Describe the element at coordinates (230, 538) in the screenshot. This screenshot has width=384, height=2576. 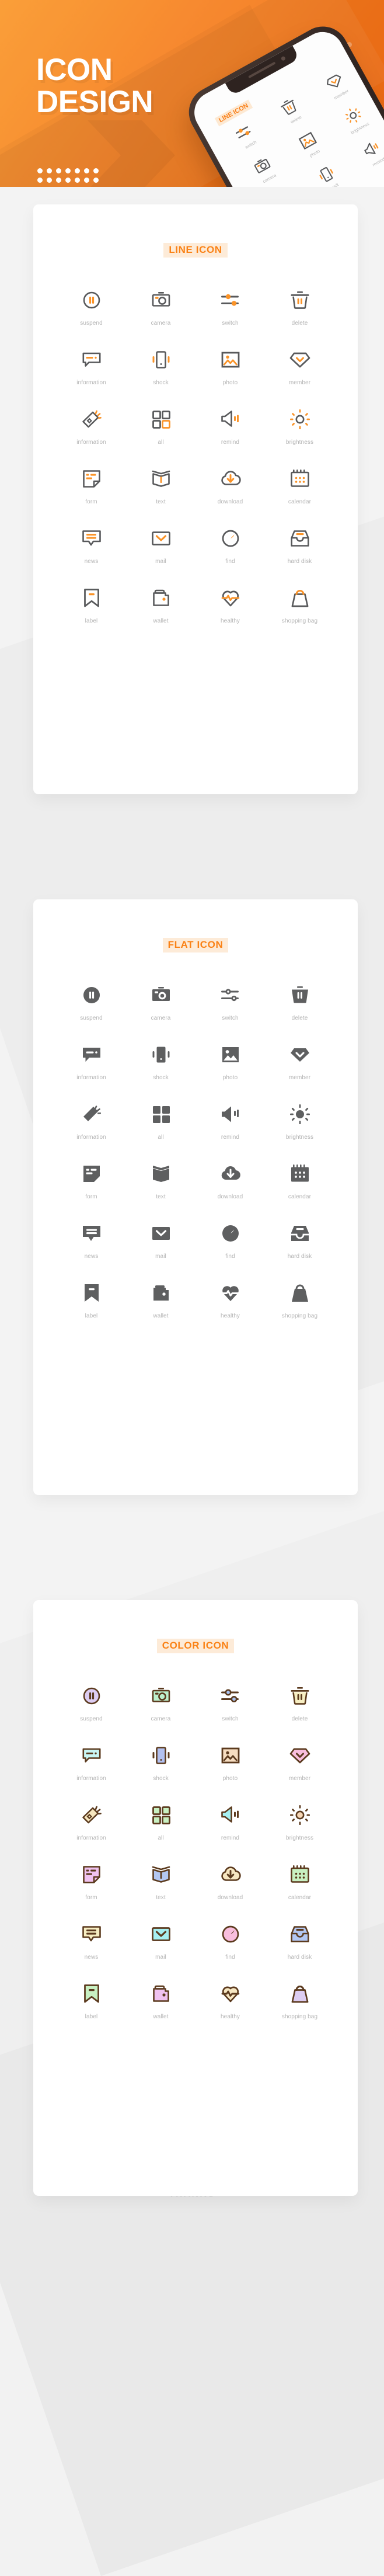
I see `find-icon` at that location.